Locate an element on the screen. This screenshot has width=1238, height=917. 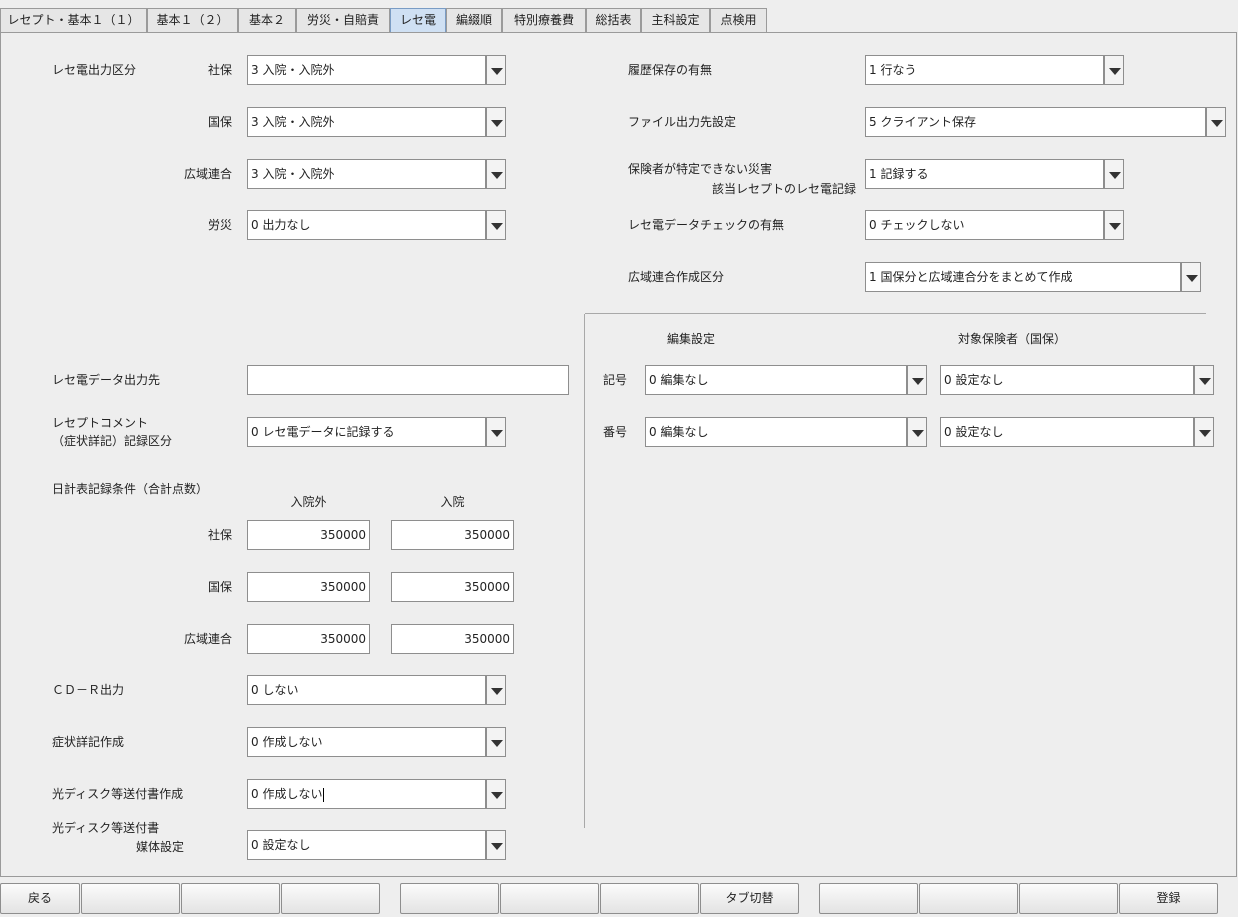
file-output-label: ファイル出力先設定 is located at coordinates (682, 122).